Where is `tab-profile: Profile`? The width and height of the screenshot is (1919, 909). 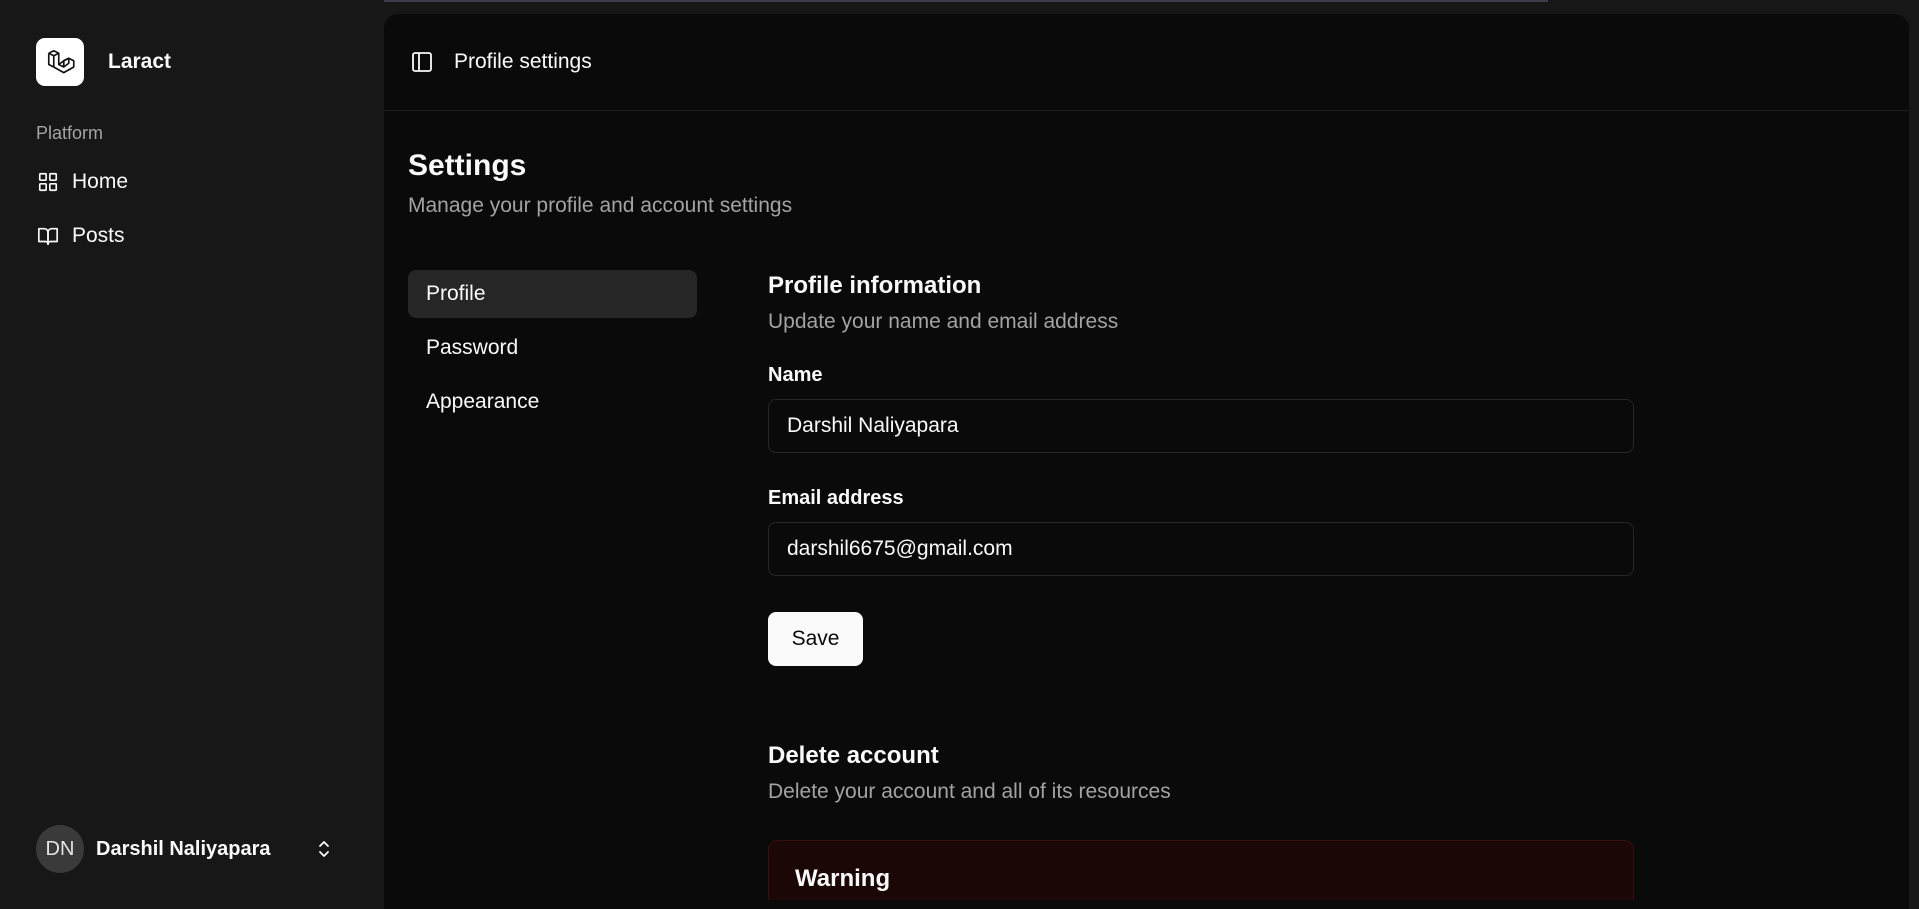
tab-profile: Profile is located at coordinates (552, 294).